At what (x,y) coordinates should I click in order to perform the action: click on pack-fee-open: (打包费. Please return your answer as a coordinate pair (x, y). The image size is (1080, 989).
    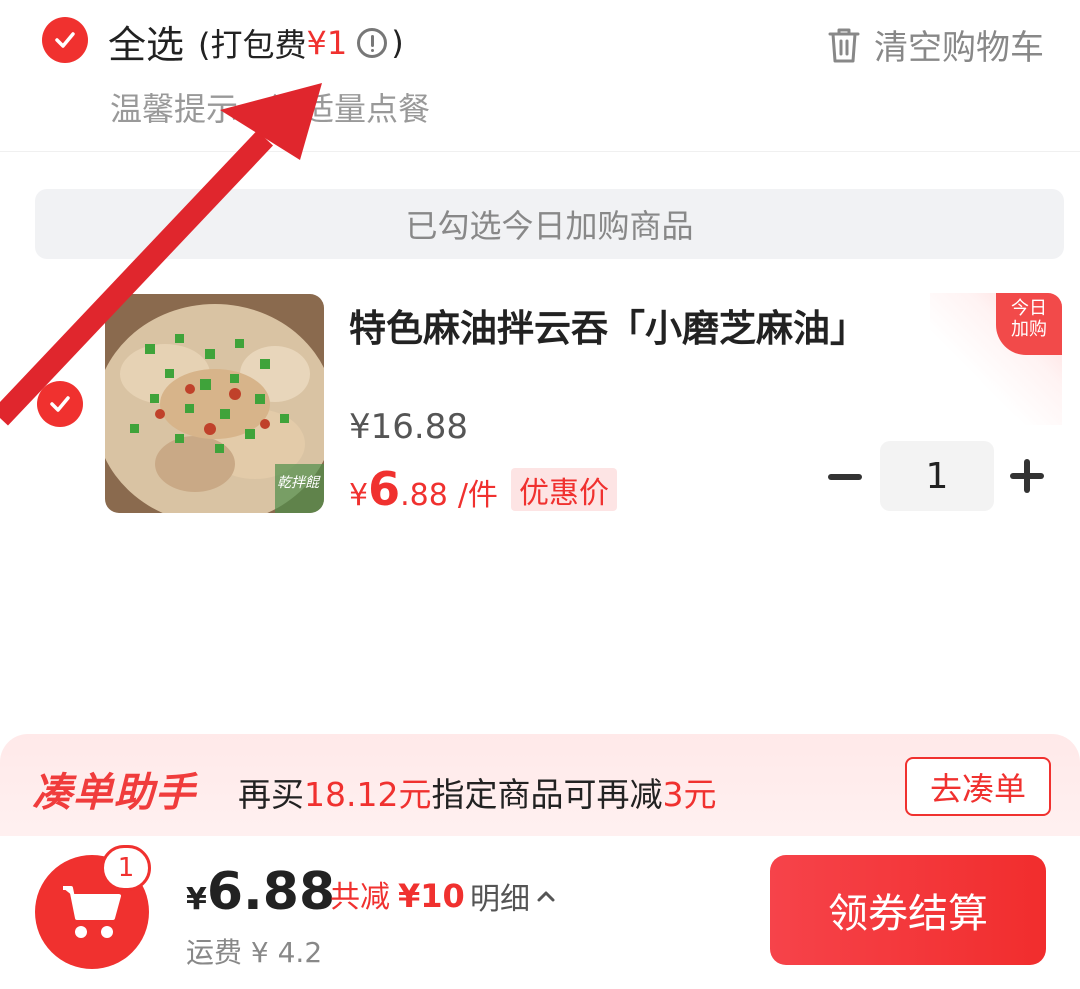
    Looking at the image, I should click on (252, 45).